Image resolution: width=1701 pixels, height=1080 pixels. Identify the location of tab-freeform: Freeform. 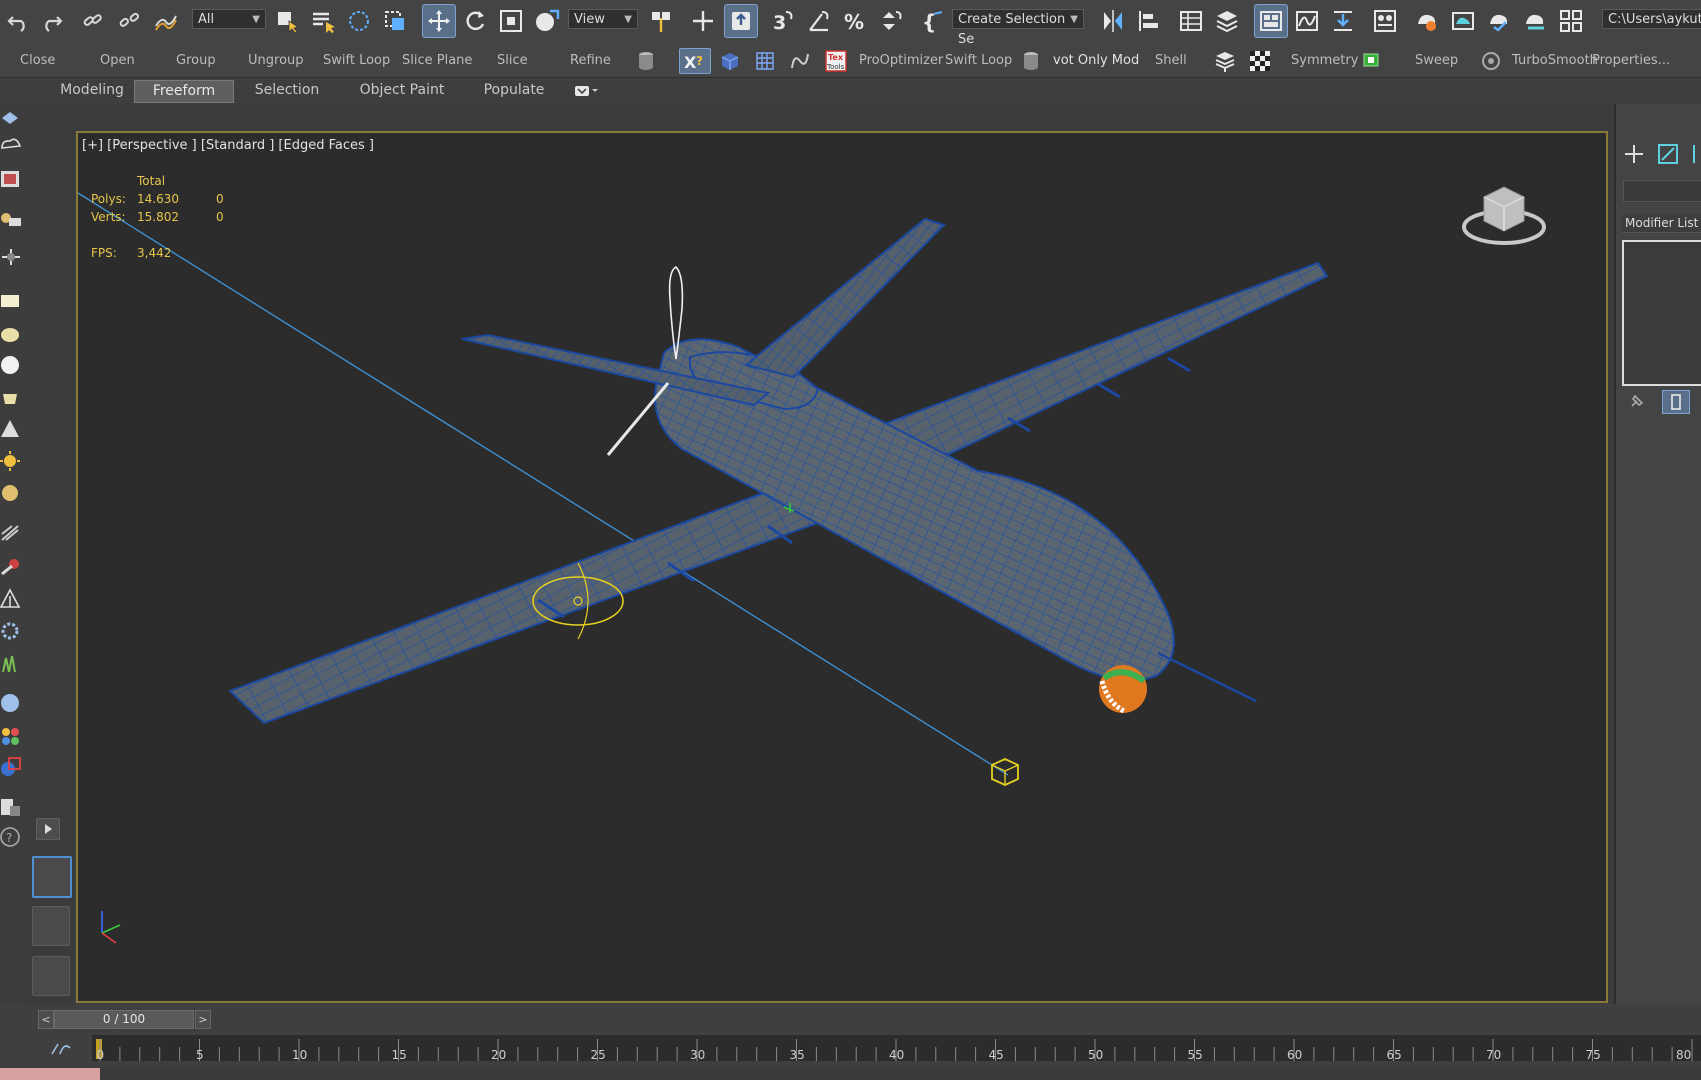
(184, 91).